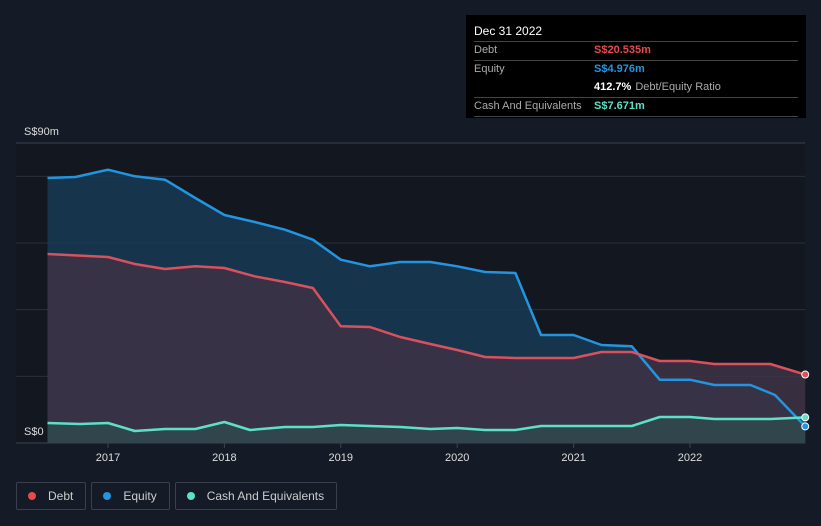  I want to click on debt-dot-icon, so click(32, 496).